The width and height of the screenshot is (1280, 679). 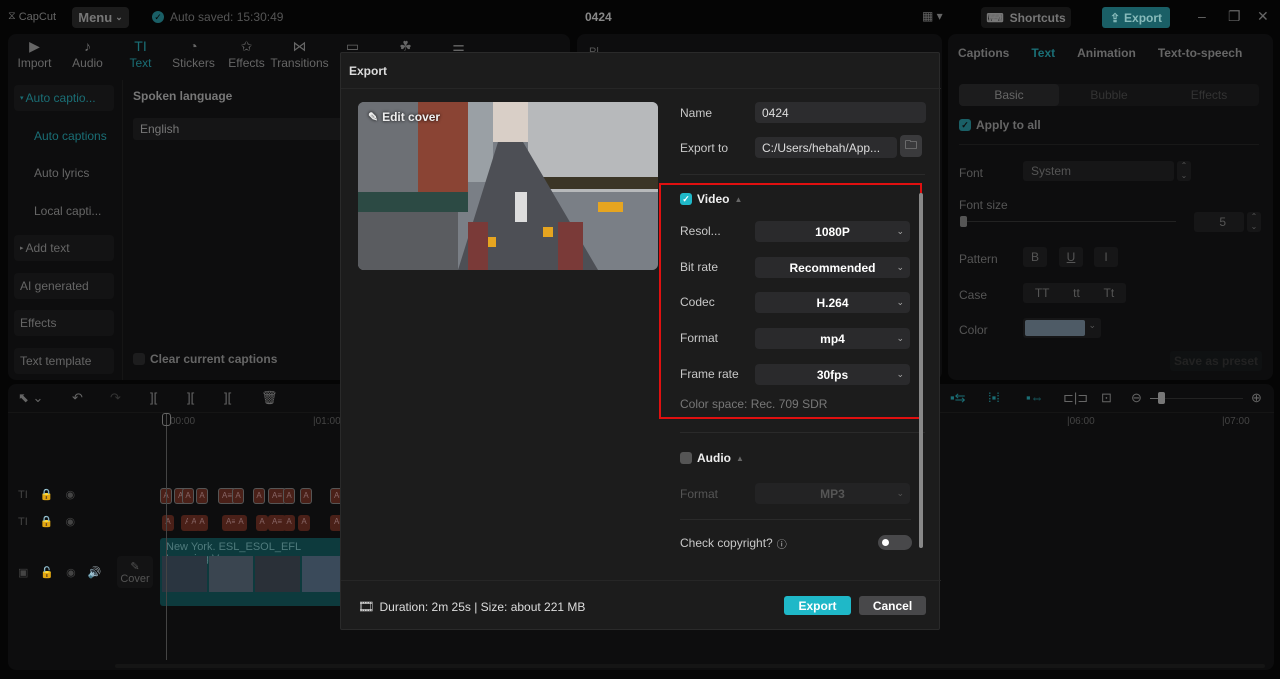 What do you see at coordinates (64, 136) in the screenshot?
I see `sidebar-item-auto-captions: Auto captions` at bounding box center [64, 136].